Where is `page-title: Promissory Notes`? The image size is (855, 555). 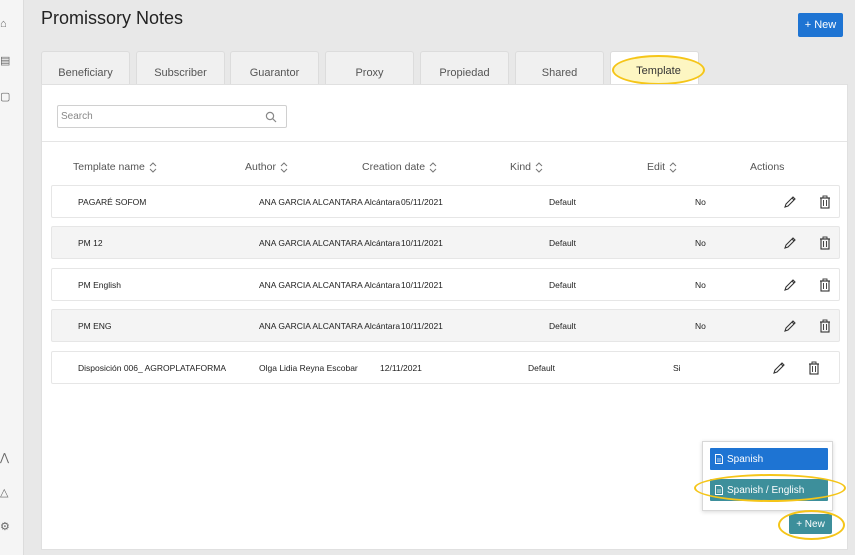 page-title: Promissory Notes is located at coordinates (112, 18).